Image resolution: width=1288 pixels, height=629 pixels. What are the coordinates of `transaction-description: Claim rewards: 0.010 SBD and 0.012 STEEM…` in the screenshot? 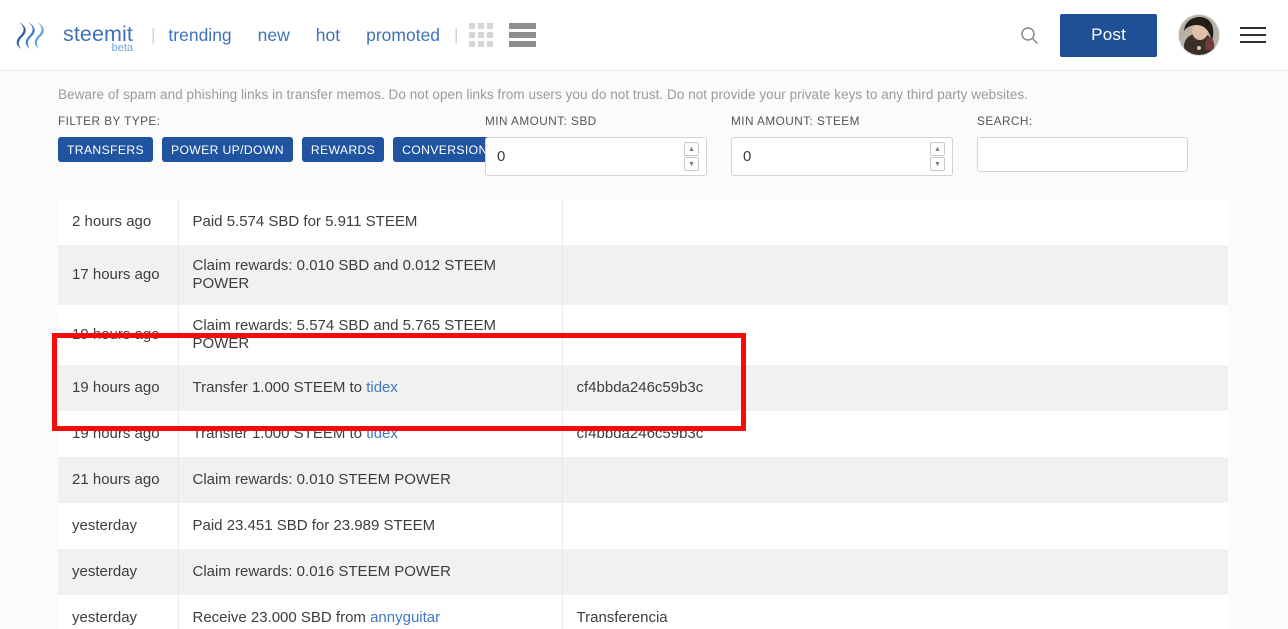 It's located at (370, 275).